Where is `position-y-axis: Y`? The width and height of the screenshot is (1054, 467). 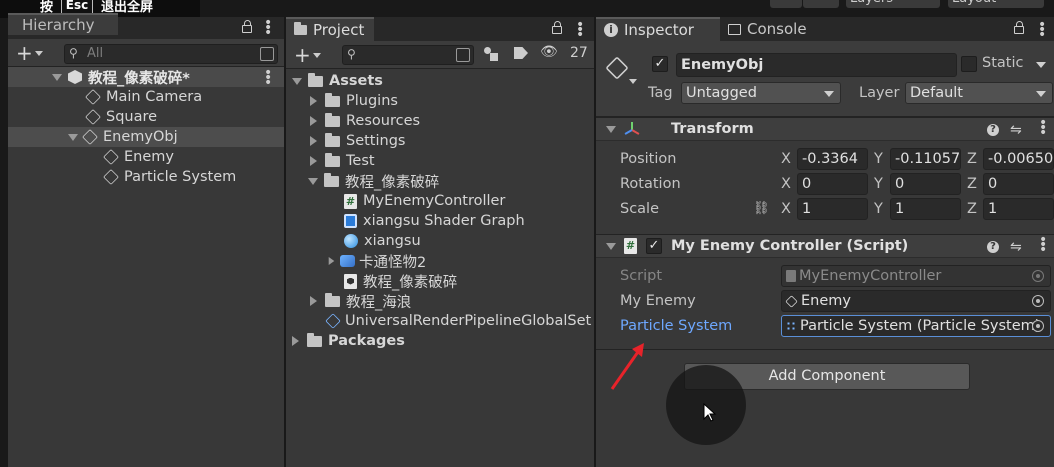 position-y-axis: Y is located at coordinates (878, 159).